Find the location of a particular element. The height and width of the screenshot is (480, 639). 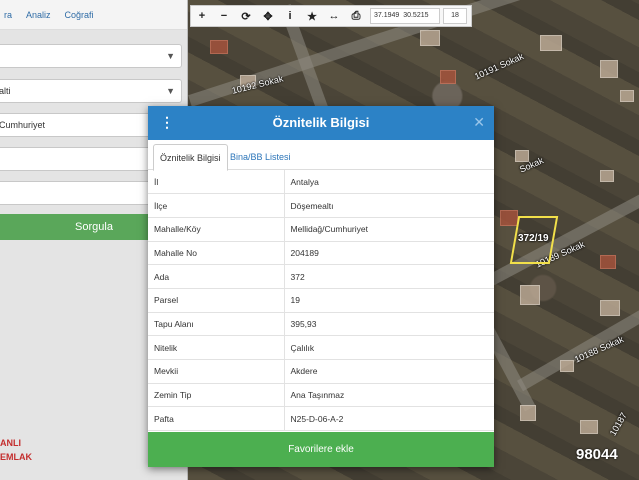

neighborhood-field-value: Cumhuriyet is located at coordinates (23, 125).